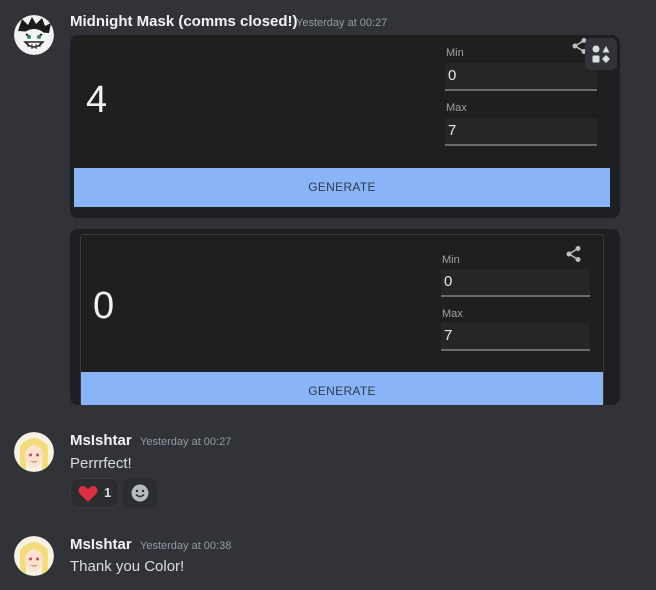  I want to click on app-actions-button, so click(601, 54).